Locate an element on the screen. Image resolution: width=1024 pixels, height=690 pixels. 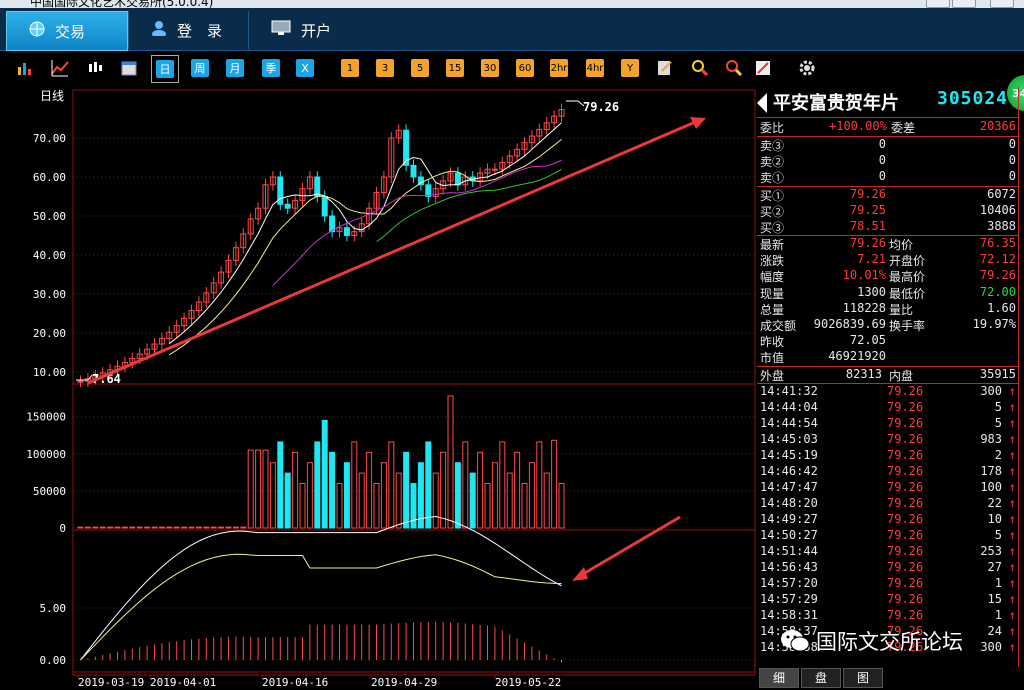
tab-login: 登 录 is located at coordinates (187, 30).